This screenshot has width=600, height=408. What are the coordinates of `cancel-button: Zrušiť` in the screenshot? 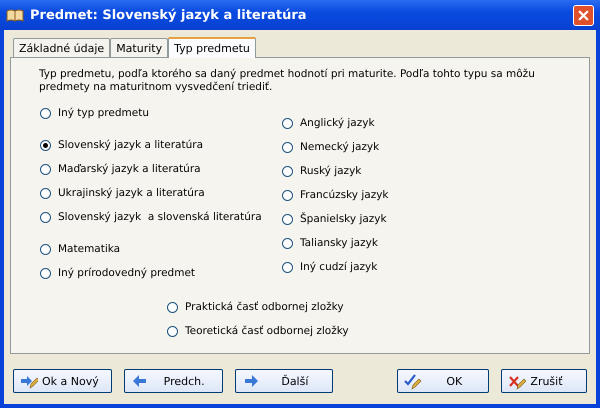 It's located at (544, 381).